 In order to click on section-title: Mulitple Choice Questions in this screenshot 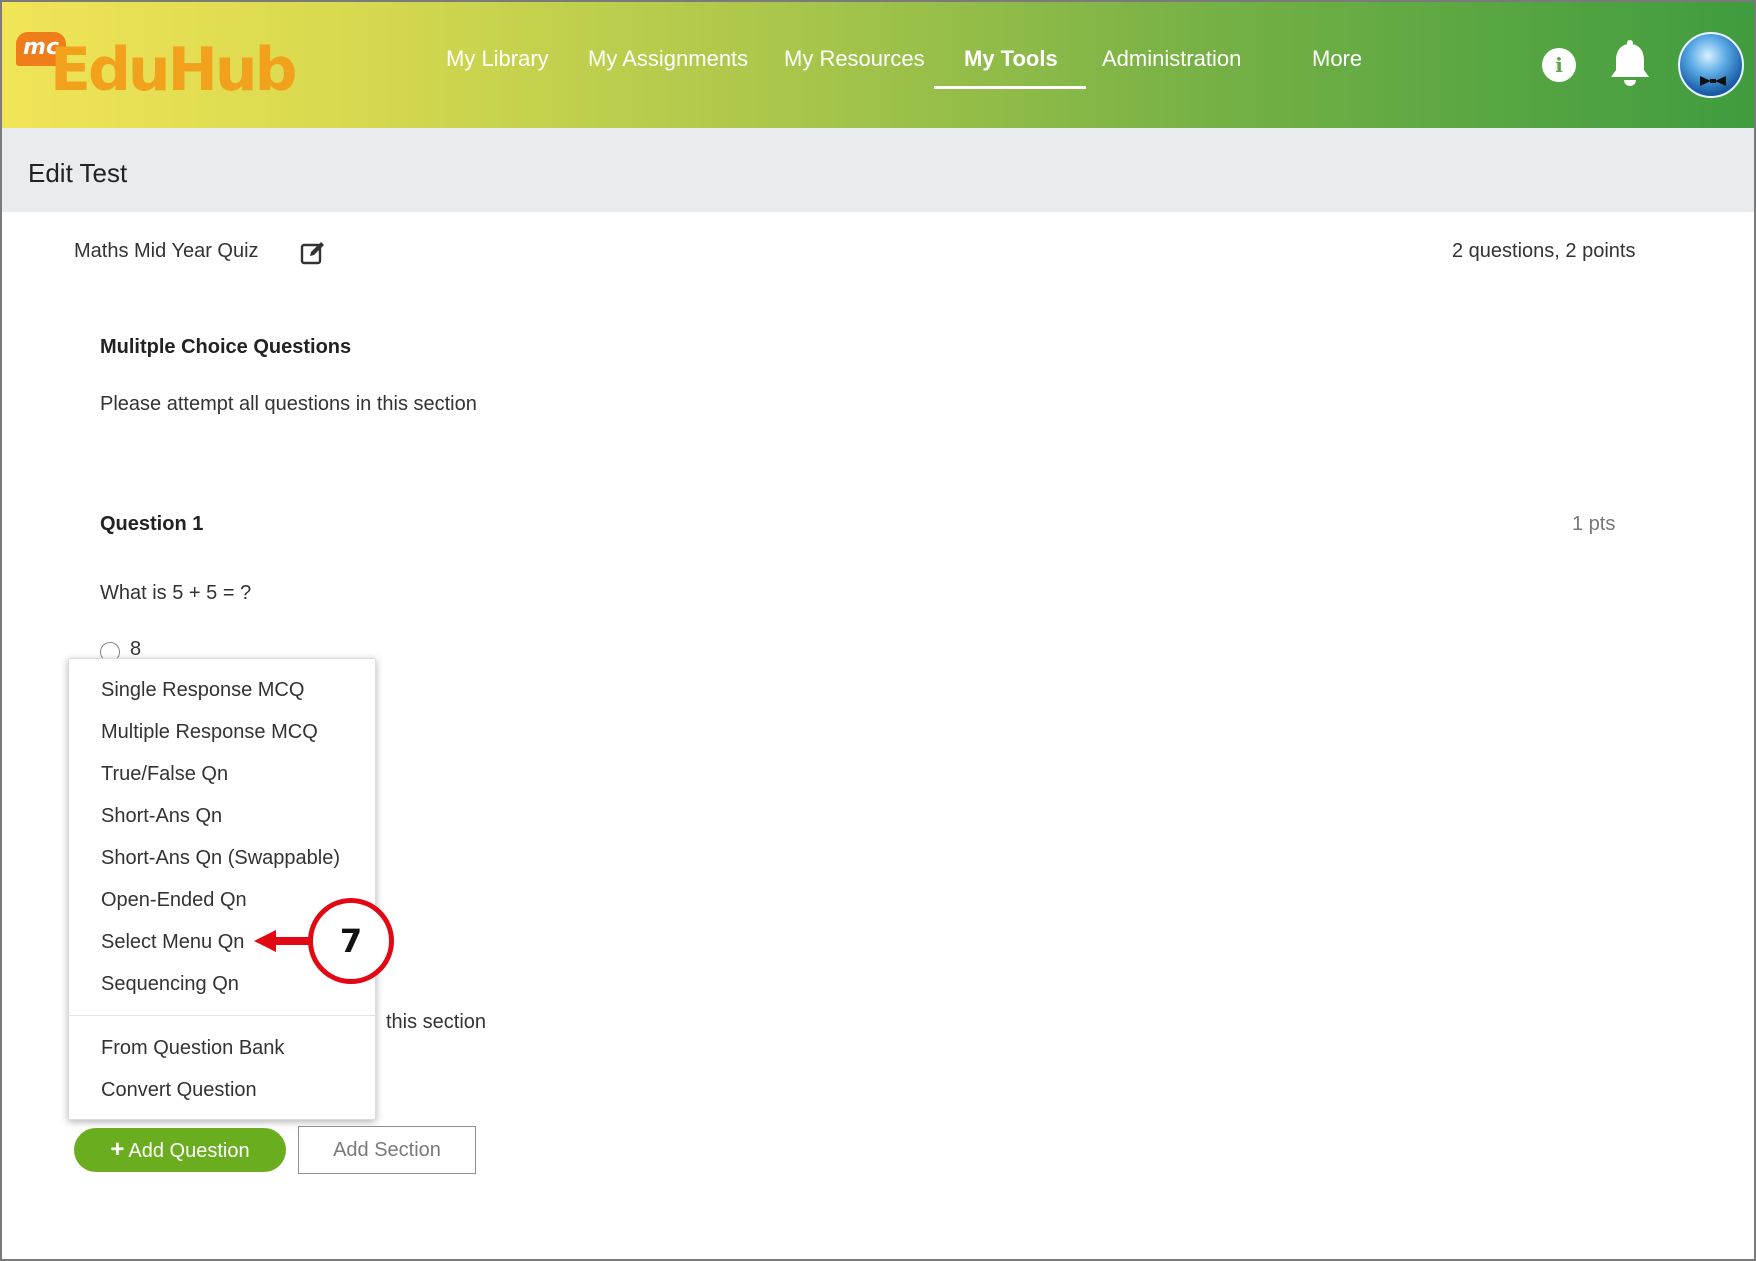, I will do `click(226, 347)`.